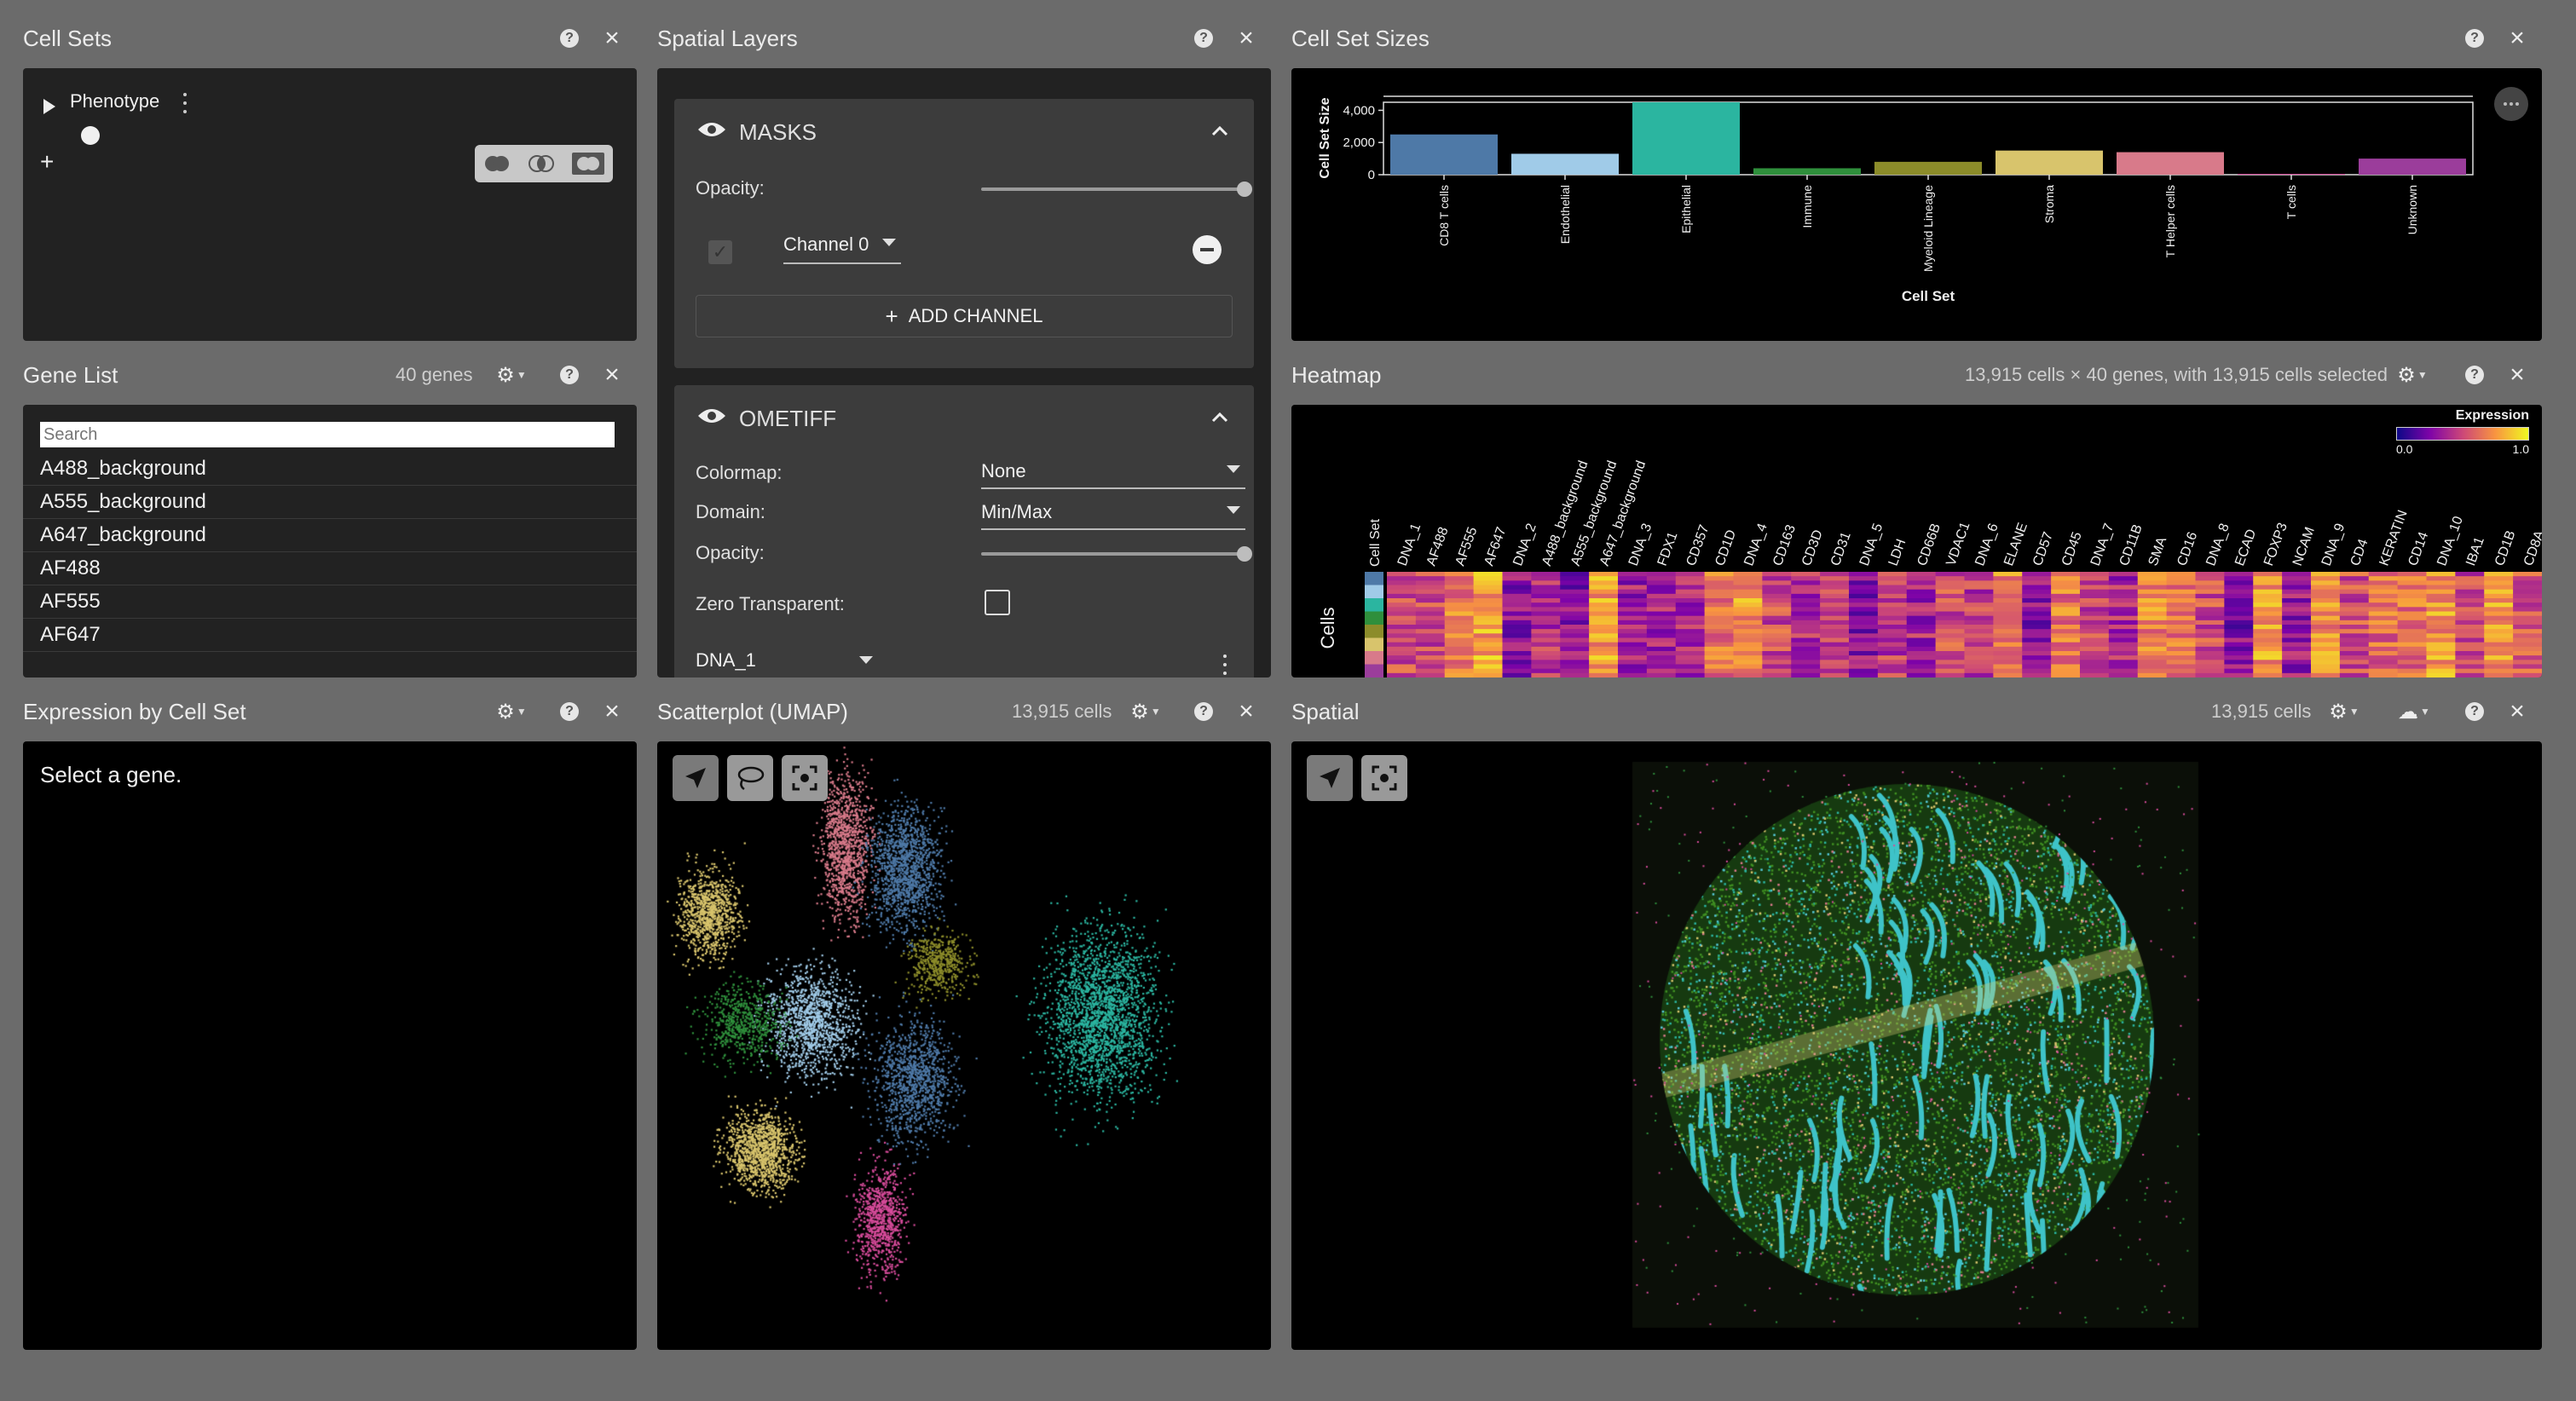 This screenshot has width=2576, height=1401. I want to click on remove-channel-icon, so click(1207, 249).